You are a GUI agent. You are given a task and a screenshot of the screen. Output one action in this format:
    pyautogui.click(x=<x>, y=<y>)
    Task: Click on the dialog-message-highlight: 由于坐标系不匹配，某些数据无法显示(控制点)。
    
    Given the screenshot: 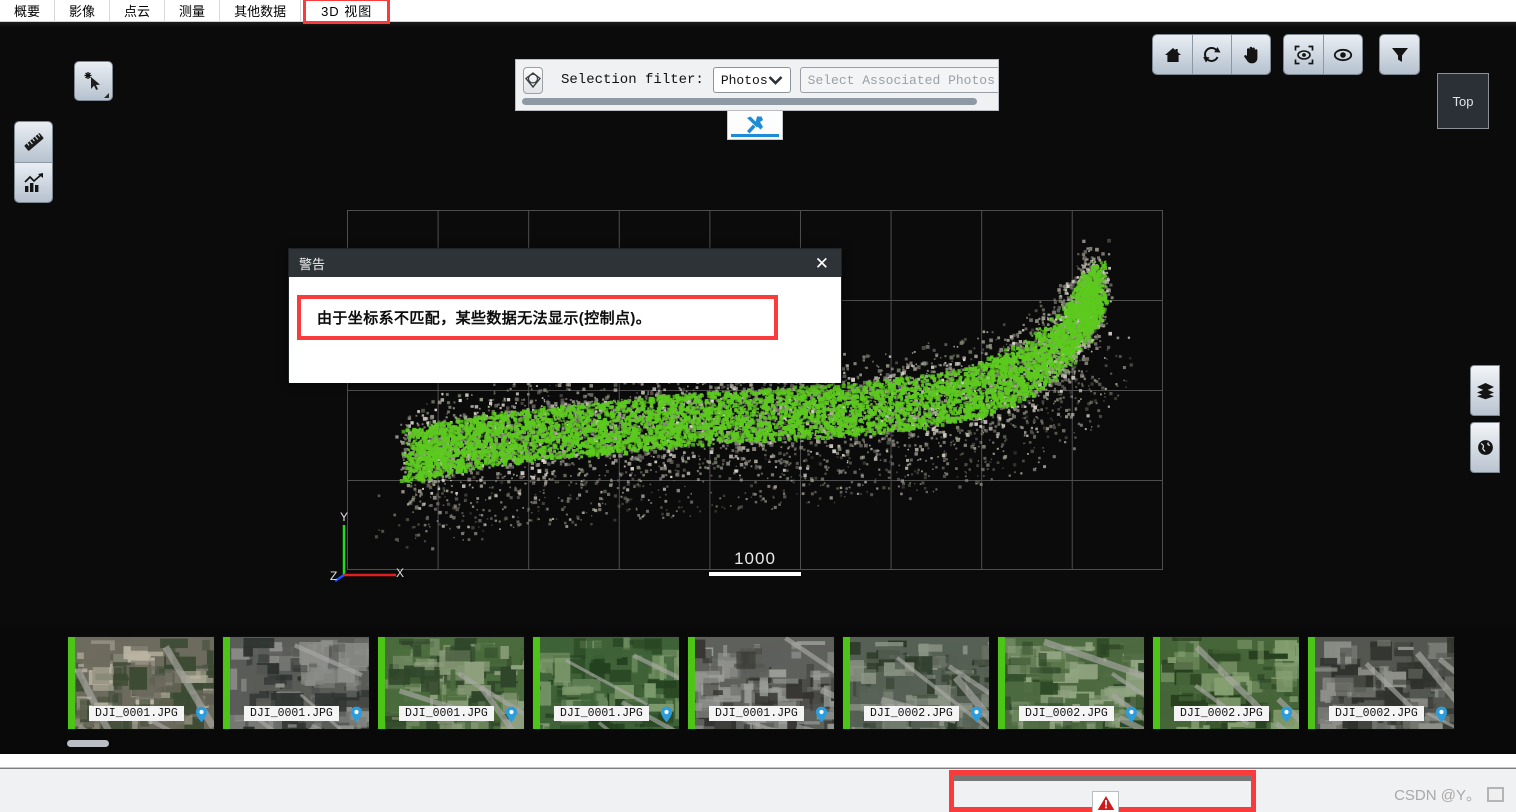 What is the action you would take?
    pyautogui.click(x=537, y=317)
    